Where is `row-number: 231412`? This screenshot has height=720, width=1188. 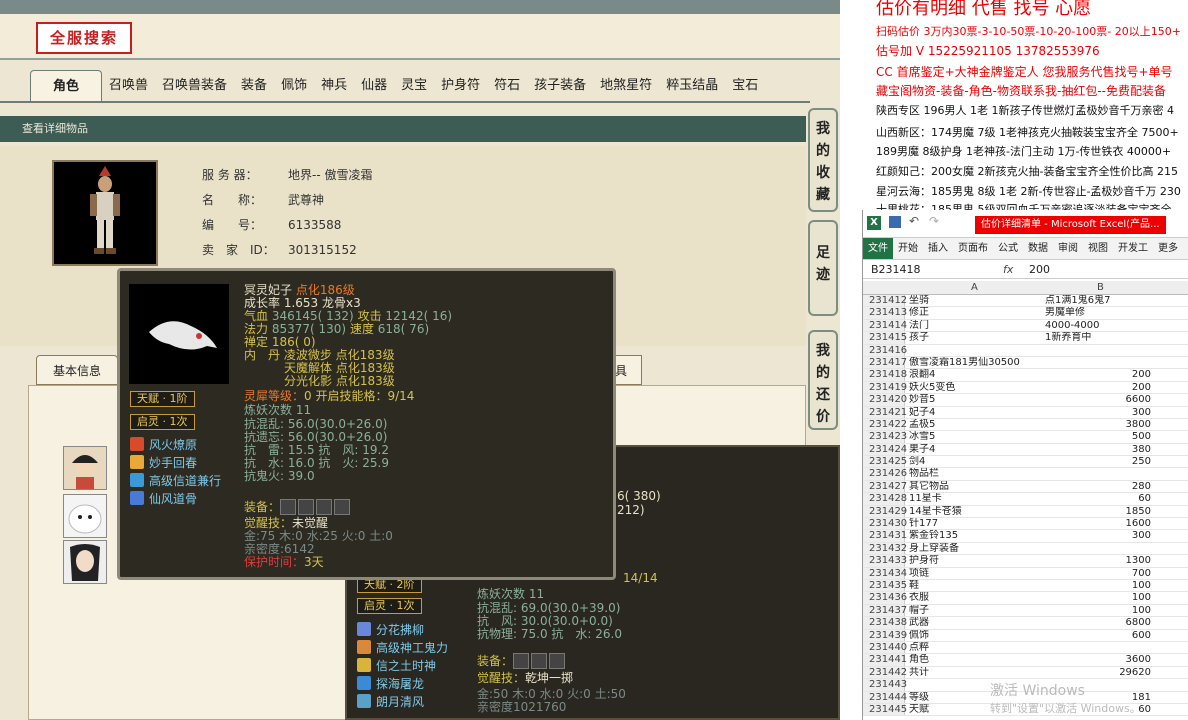 row-number: 231412 is located at coordinates (885, 301).